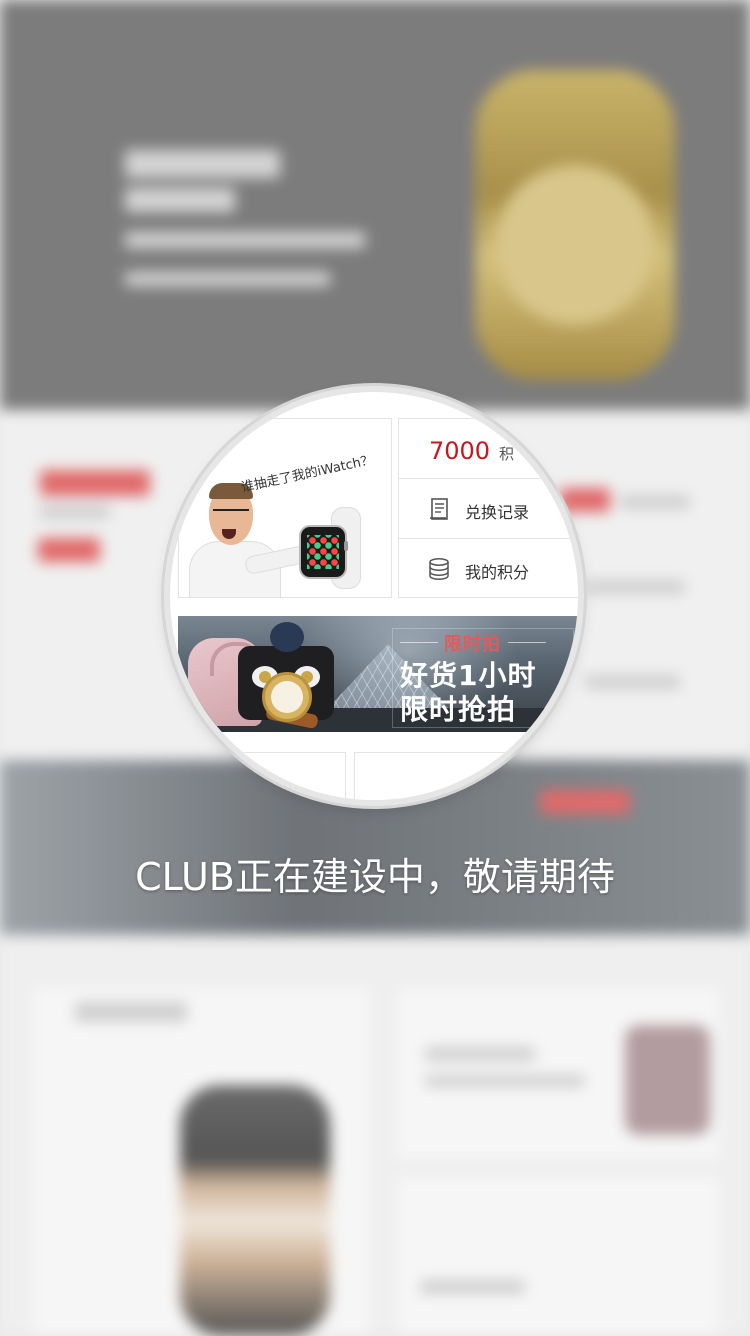 The image size is (750, 1336). I want to click on sale-headline-2: 限时抢拍, so click(458, 709).